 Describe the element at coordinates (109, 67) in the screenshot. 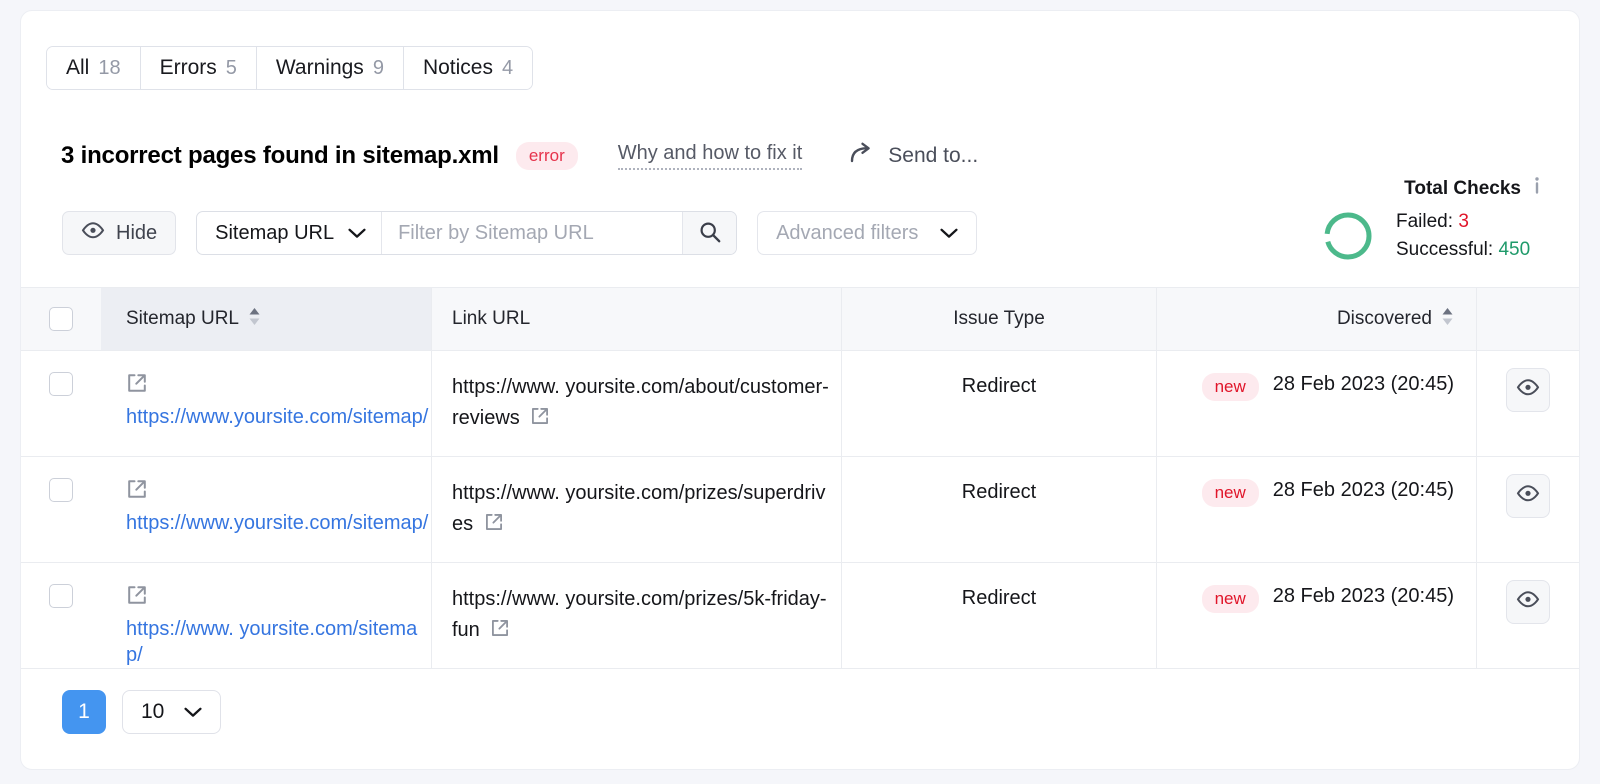

I see `tab-all-count: 18` at that location.